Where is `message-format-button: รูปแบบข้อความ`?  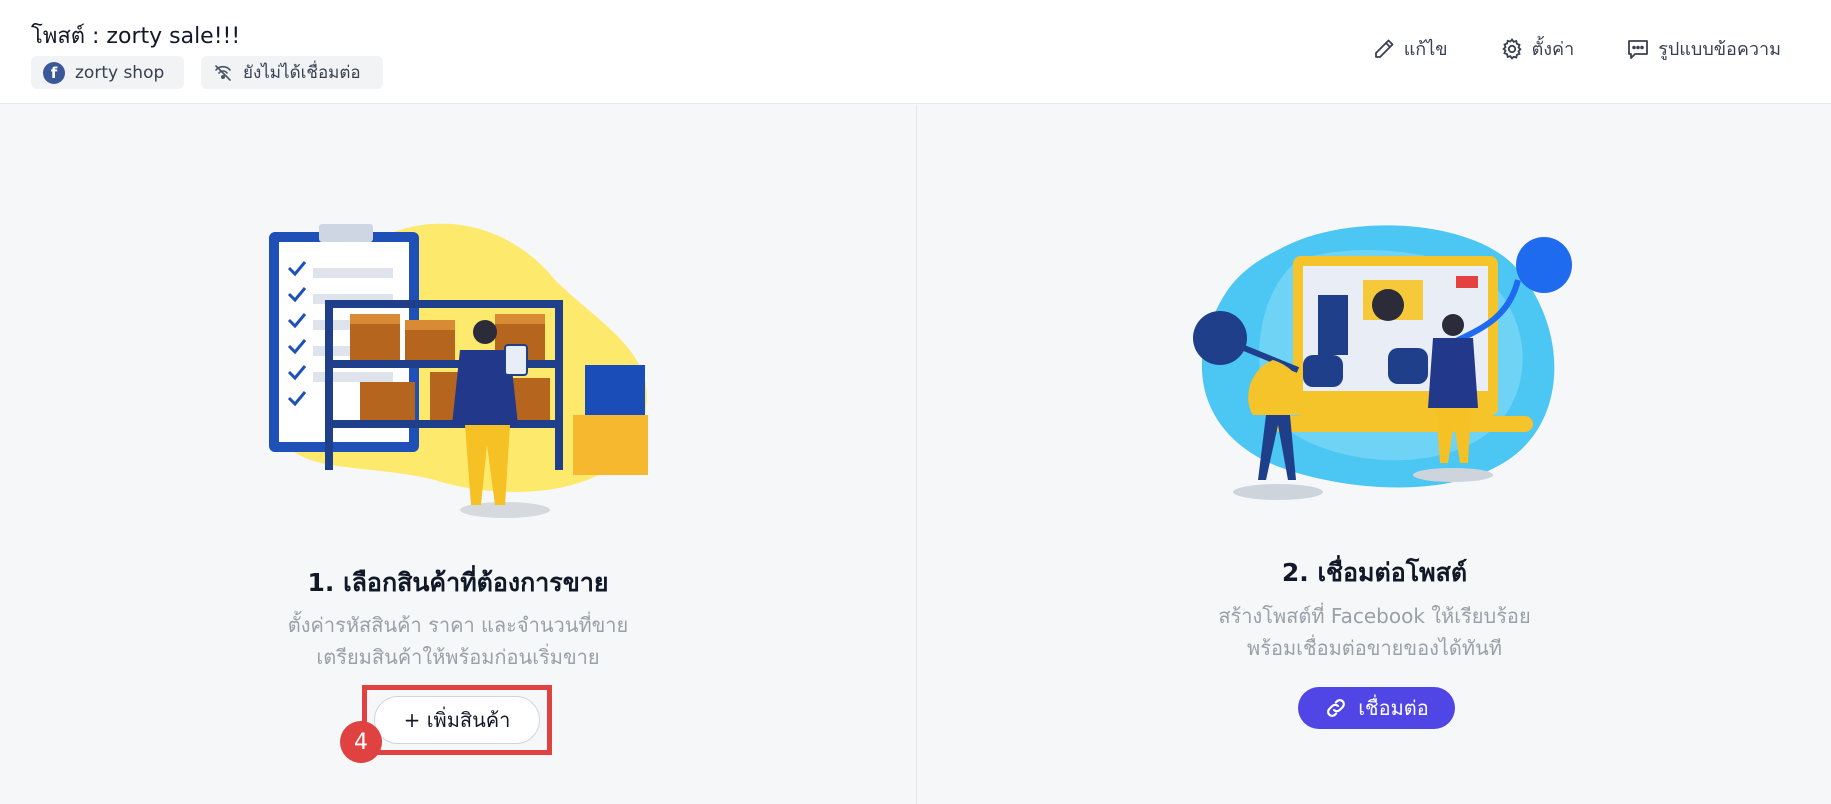 message-format-button: รูปแบบข้อความ is located at coordinates (1703, 48).